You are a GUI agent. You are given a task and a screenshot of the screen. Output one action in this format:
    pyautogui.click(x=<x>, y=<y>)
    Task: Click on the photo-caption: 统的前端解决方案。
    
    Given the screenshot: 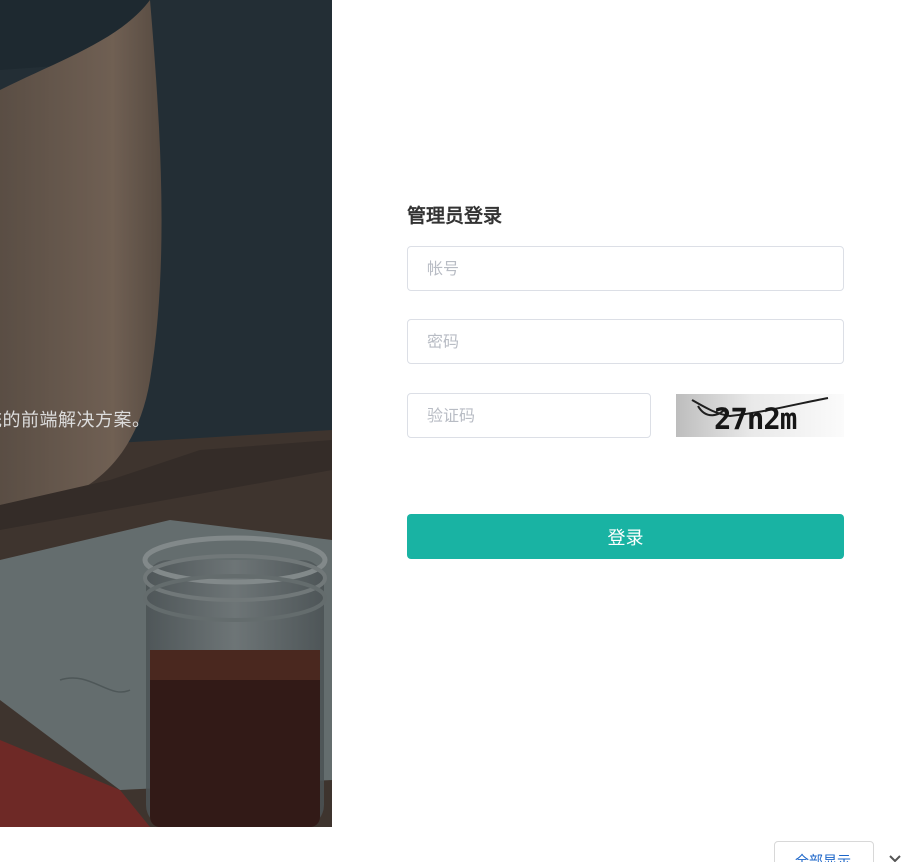 What is the action you would take?
    pyautogui.click(x=75, y=420)
    